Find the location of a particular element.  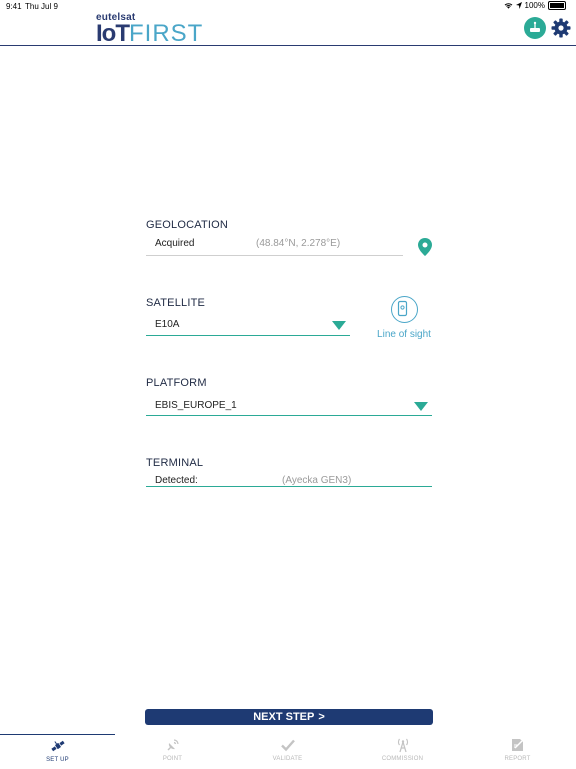

next-step-label: NEXT STEP is located at coordinates (284, 717).